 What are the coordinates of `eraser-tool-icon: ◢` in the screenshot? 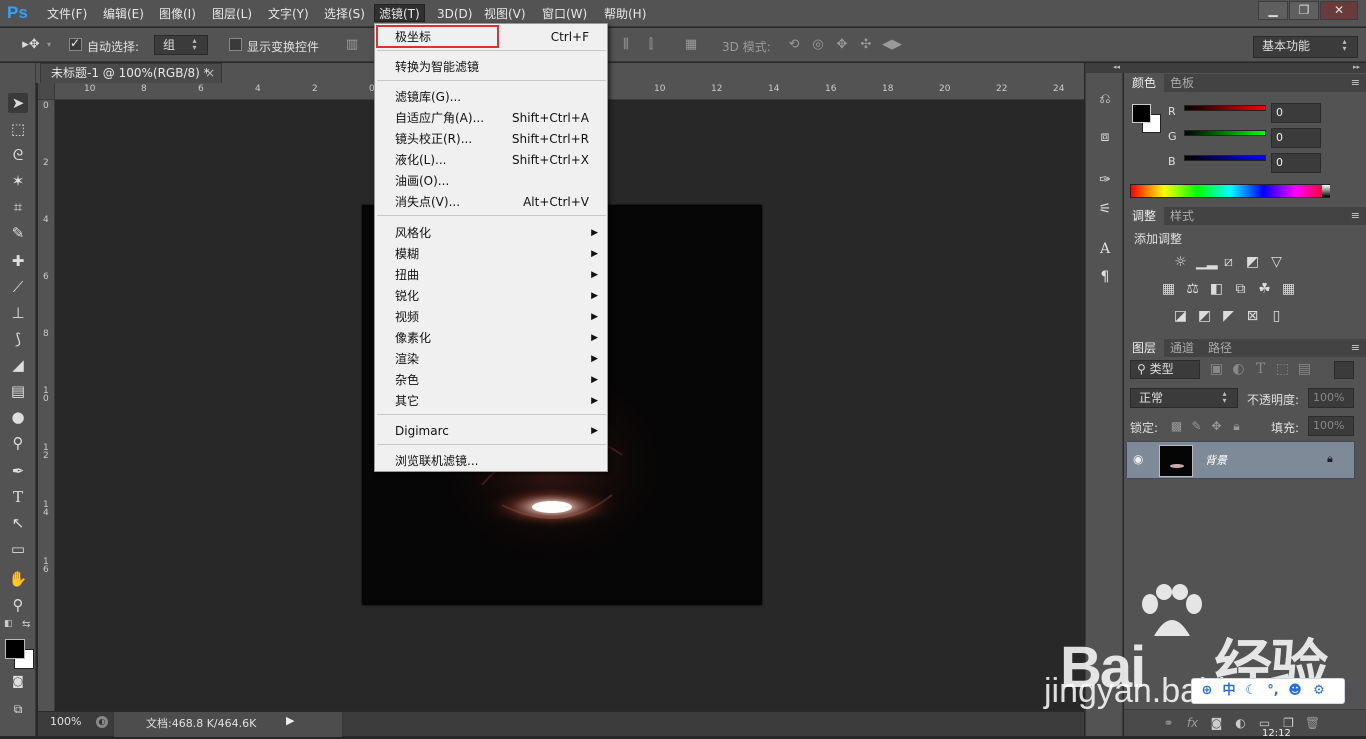 It's located at (18, 365).